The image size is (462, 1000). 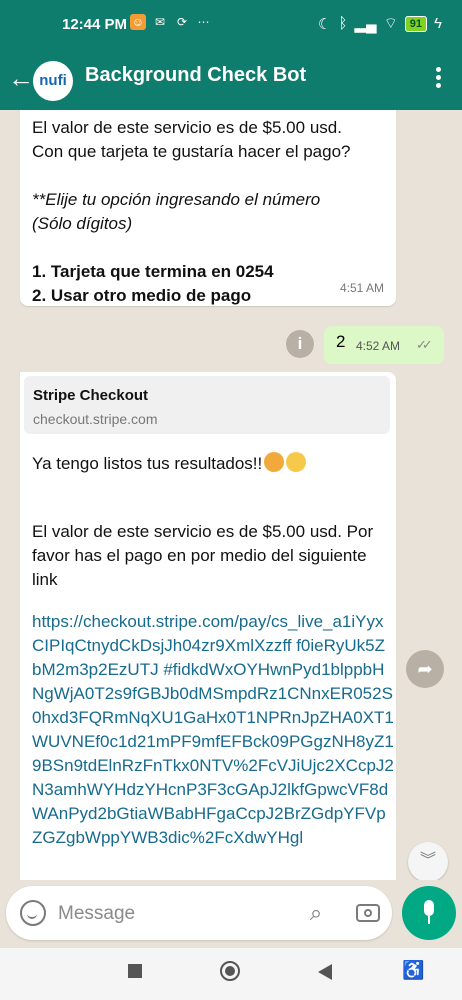 What do you see at coordinates (368, 913) in the screenshot?
I see `camera-icon` at bounding box center [368, 913].